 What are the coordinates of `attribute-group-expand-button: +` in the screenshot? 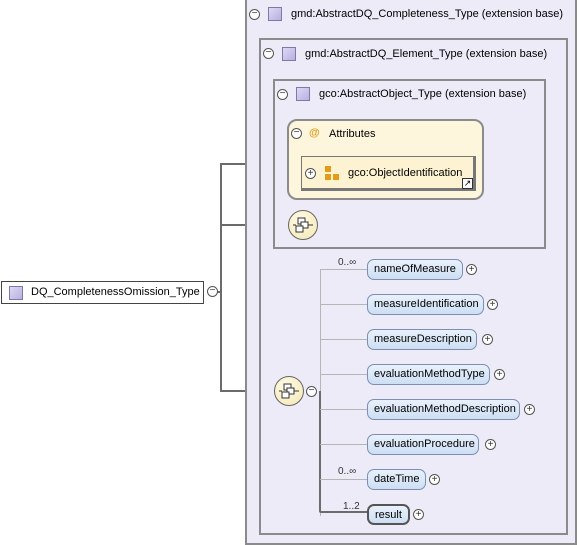 It's located at (310, 173).